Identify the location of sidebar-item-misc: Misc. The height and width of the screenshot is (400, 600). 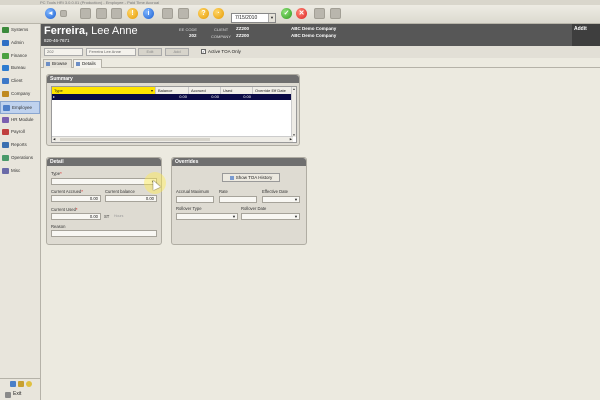
(20, 171).